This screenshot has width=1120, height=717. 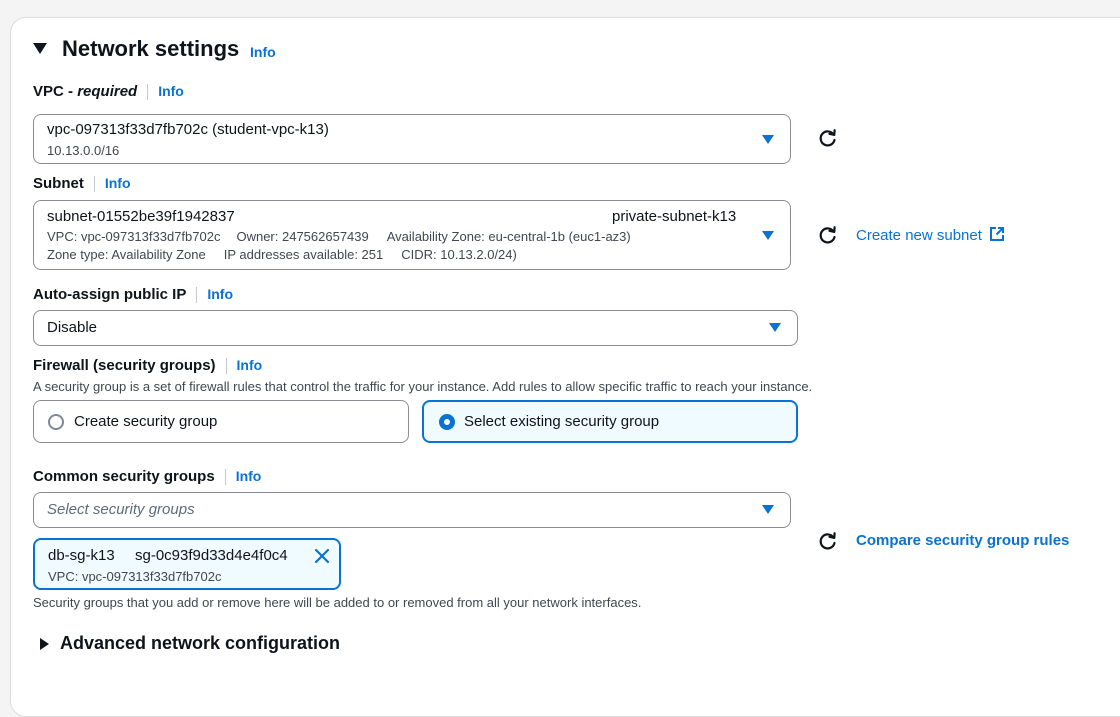 I want to click on firewall-info-link: Info, so click(x=250, y=365).